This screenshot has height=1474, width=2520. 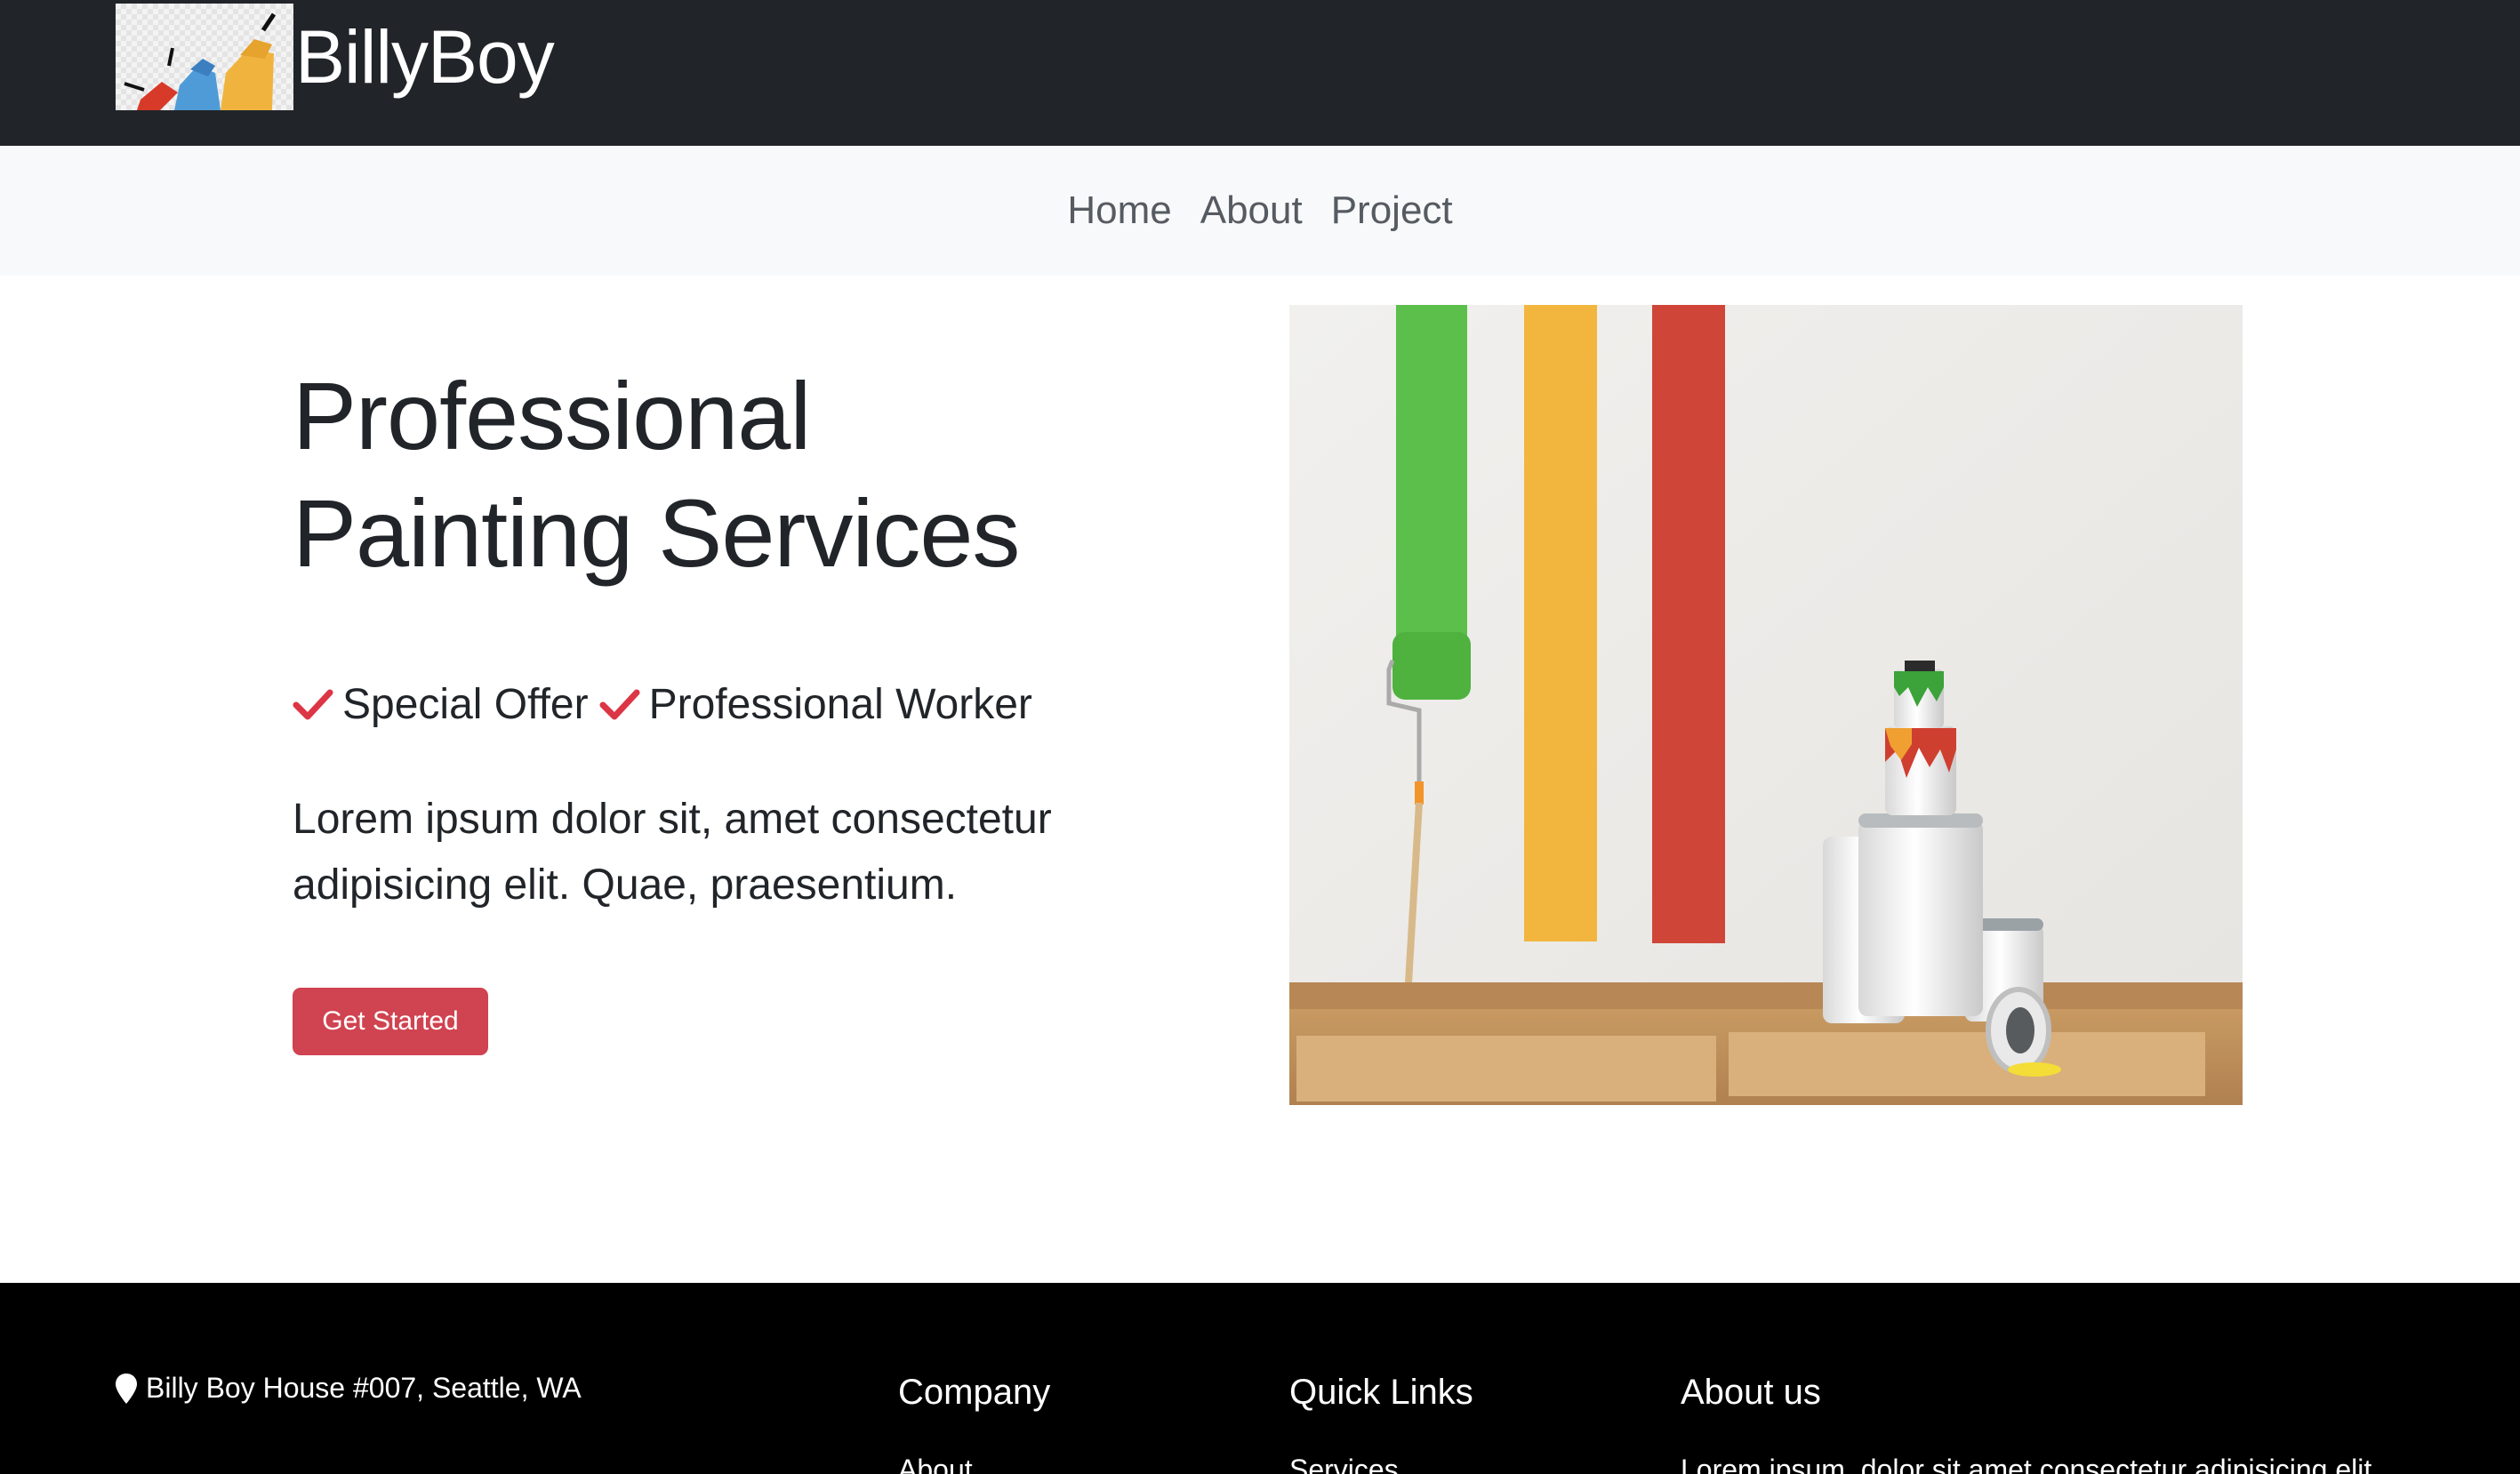 What do you see at coordinates (1751, 1393) in the screenshot?
I see `footer-column-title: About us` at bounding box center [1751, 1393].